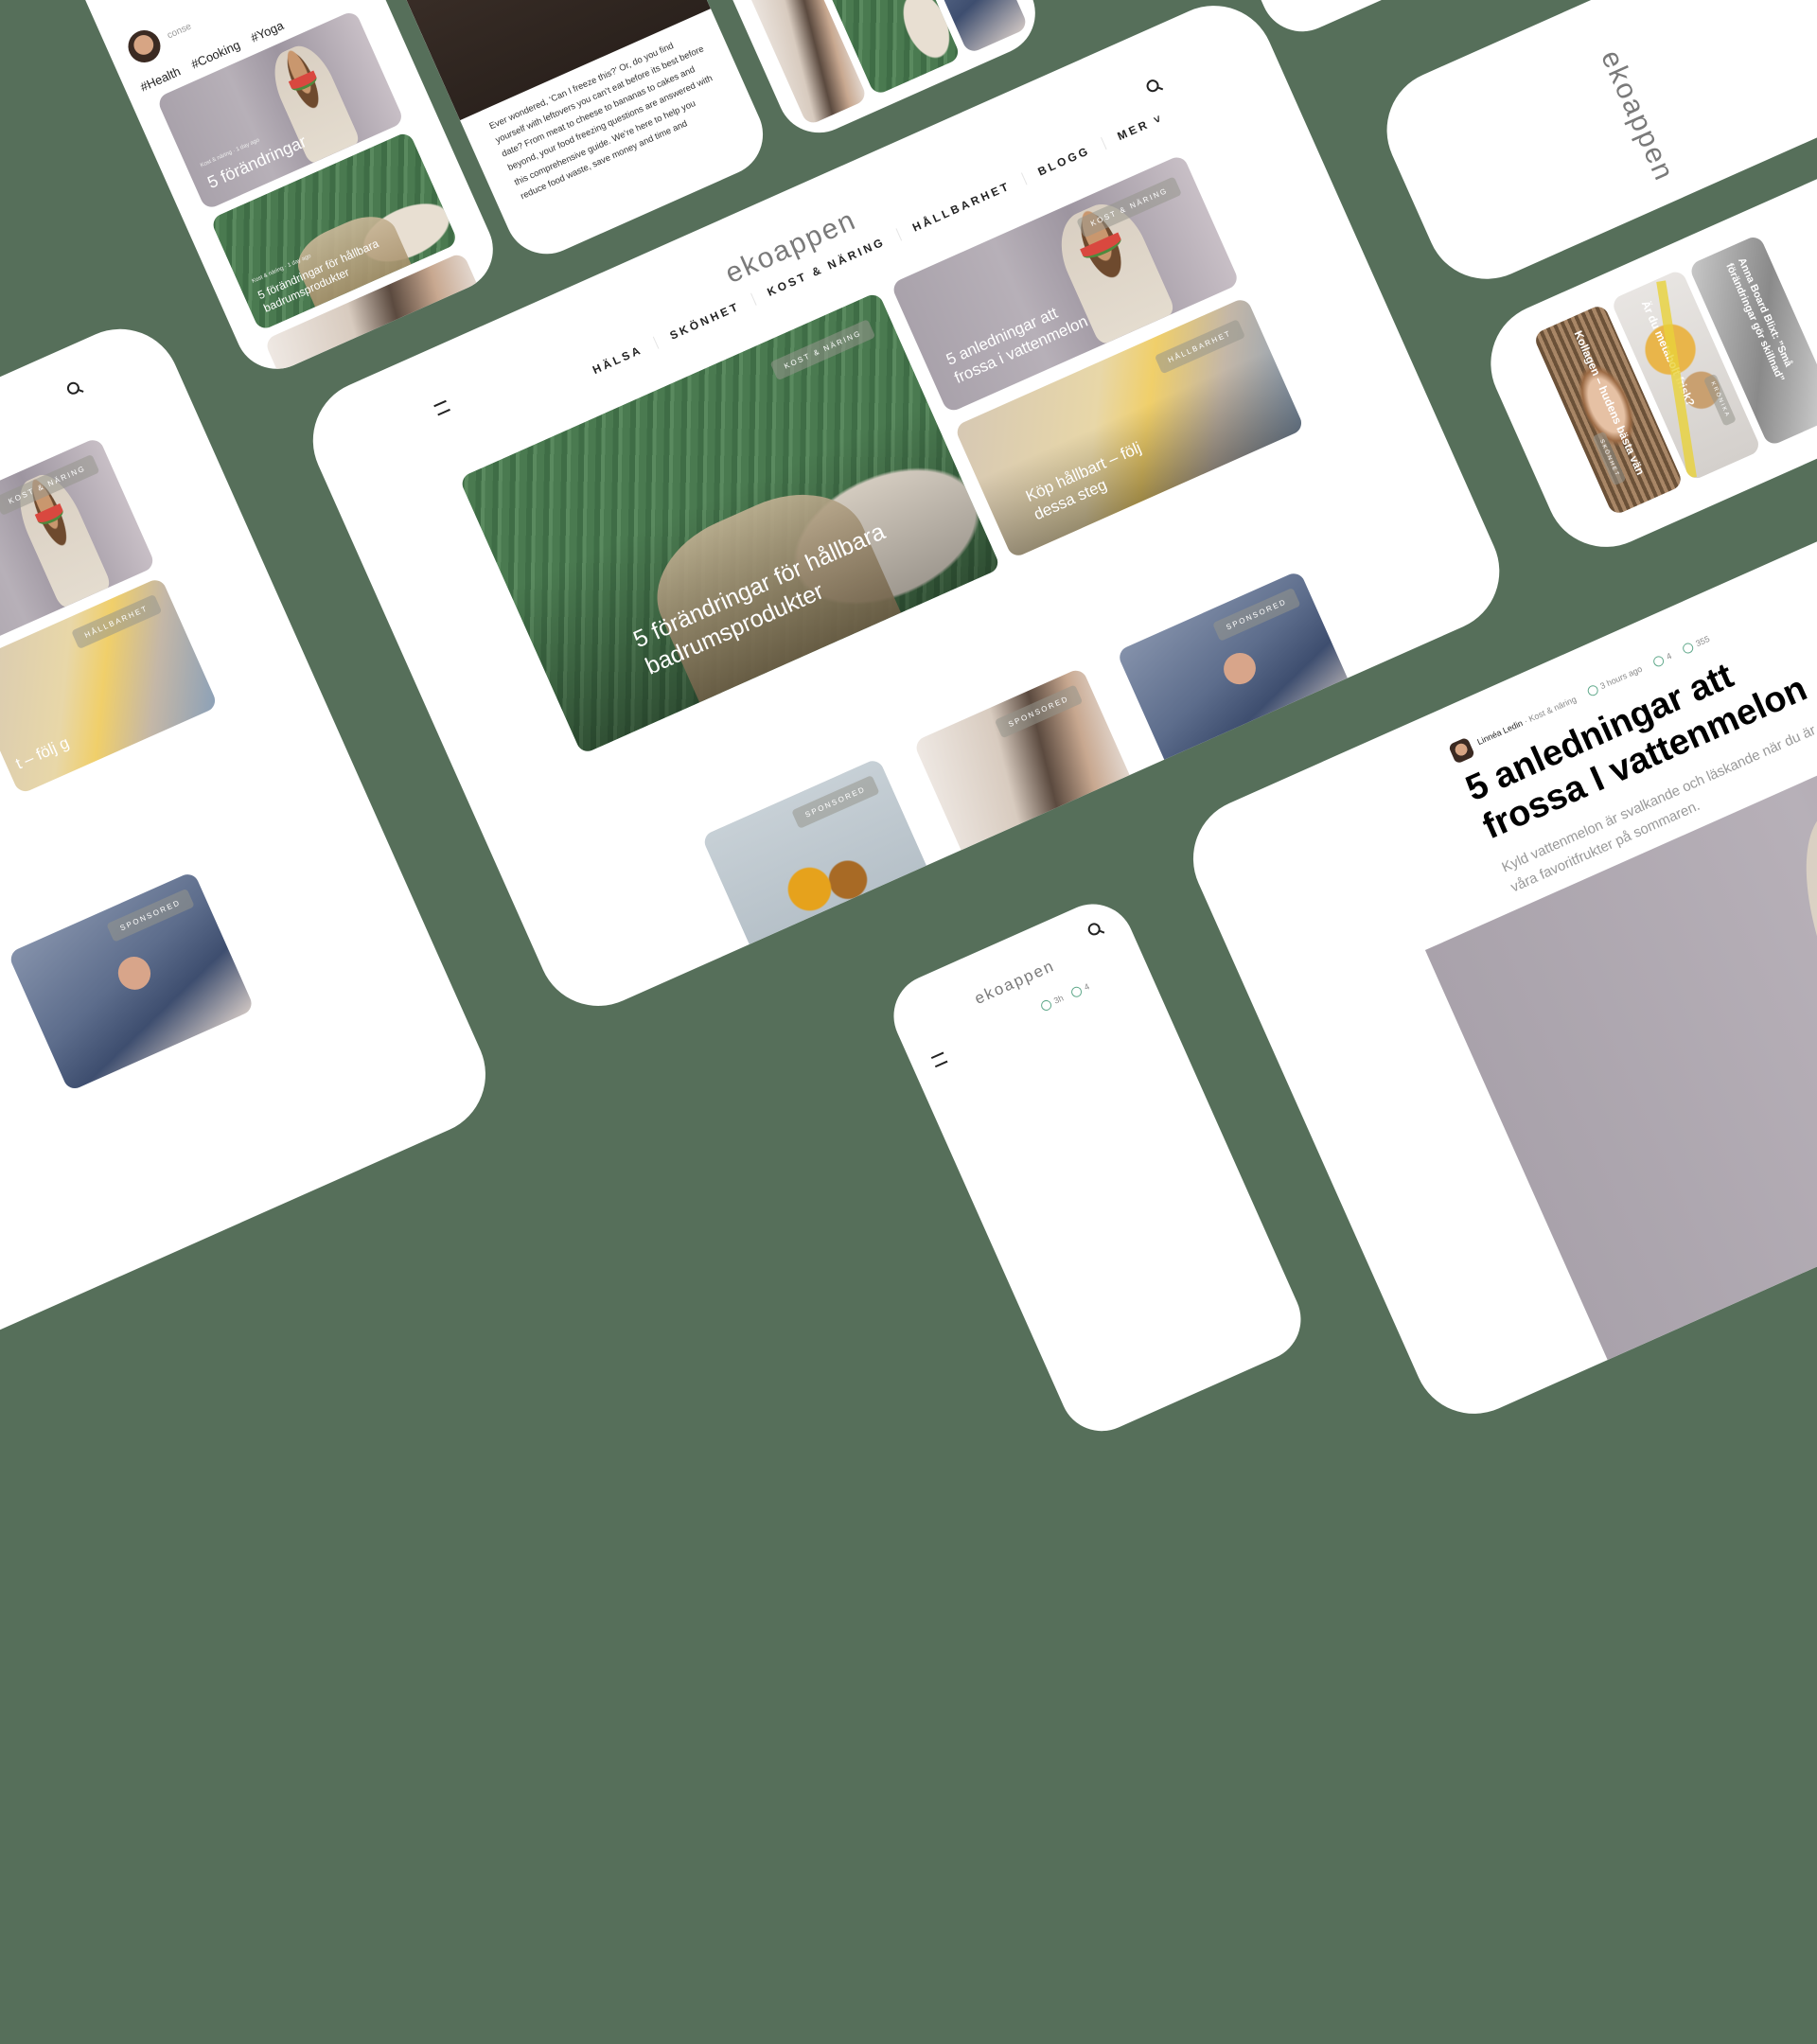 This screenshot has height=2044, width=1817. I want to click on card-badge: HÅLLBARHET, so click(117, 621).